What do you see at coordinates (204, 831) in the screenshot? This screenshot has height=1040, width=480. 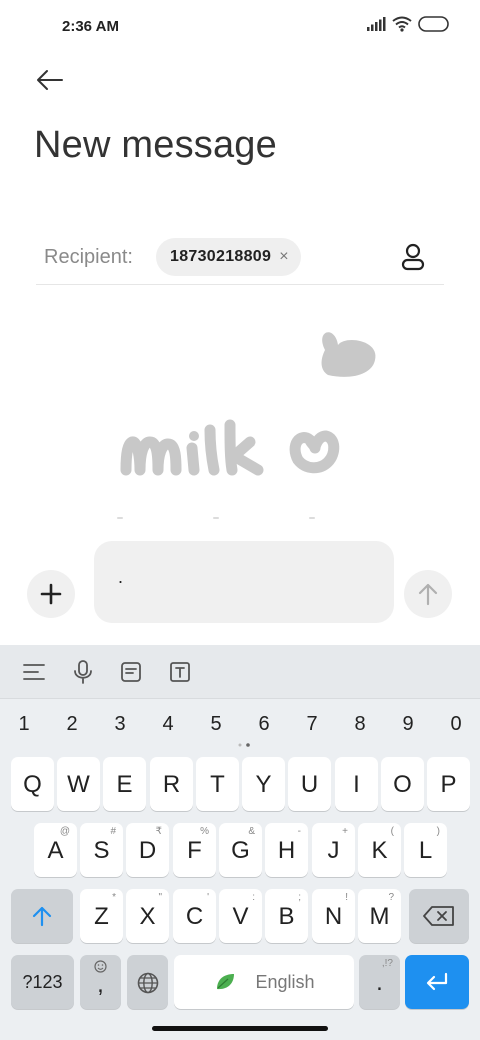 I see `key-secondary: %` at bounding box center [204, 831].